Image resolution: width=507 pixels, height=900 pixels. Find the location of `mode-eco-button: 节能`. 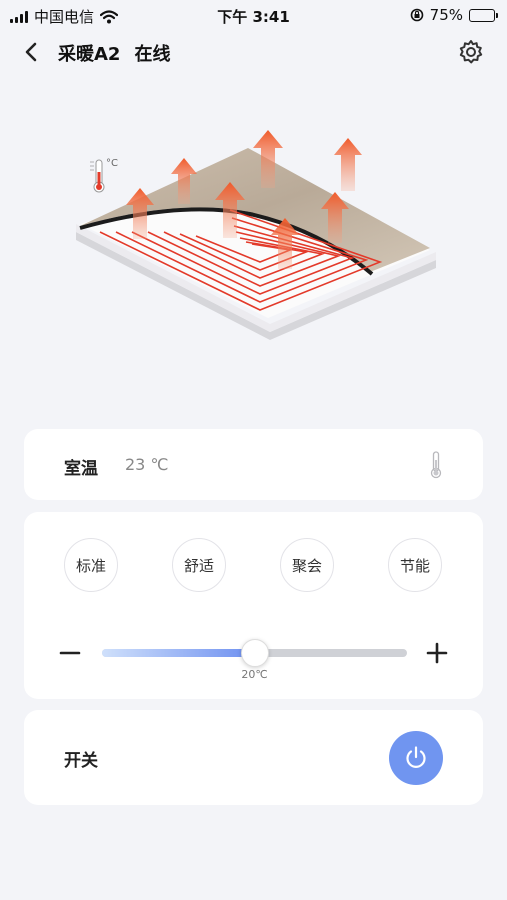

mode-eco-button: 节能 is located at coordinates (415, 565).